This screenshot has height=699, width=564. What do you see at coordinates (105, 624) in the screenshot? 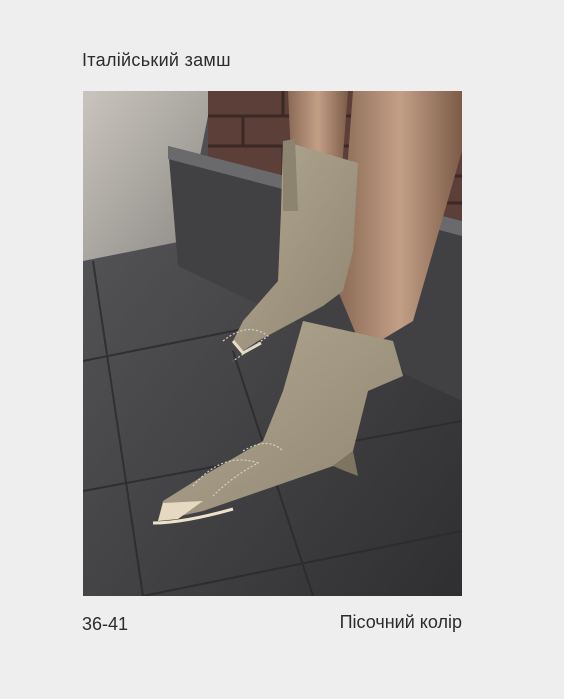
I see `size-range: 36-41` at bounding box center [105, 624].